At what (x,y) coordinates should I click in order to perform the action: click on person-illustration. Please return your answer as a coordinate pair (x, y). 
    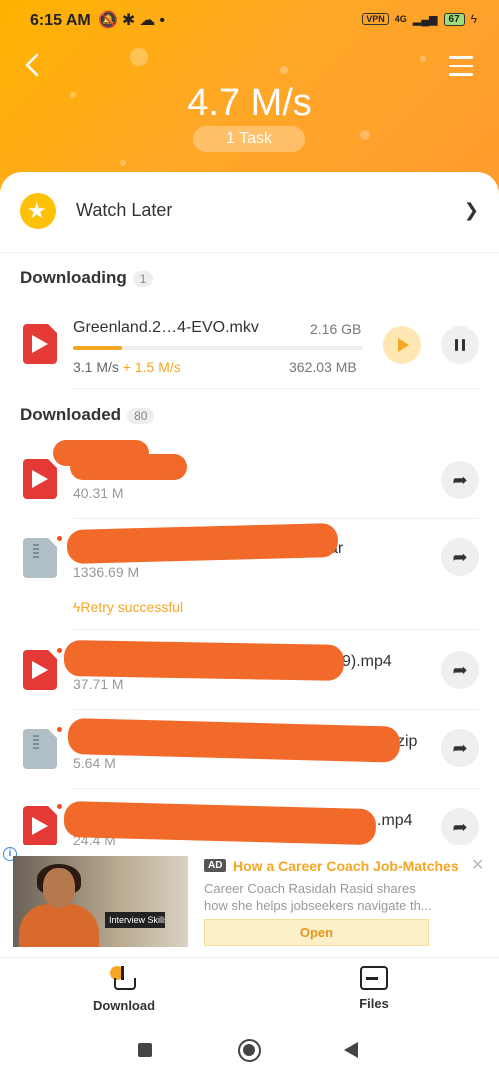
    Looking at the image, I should click on (59, 905).